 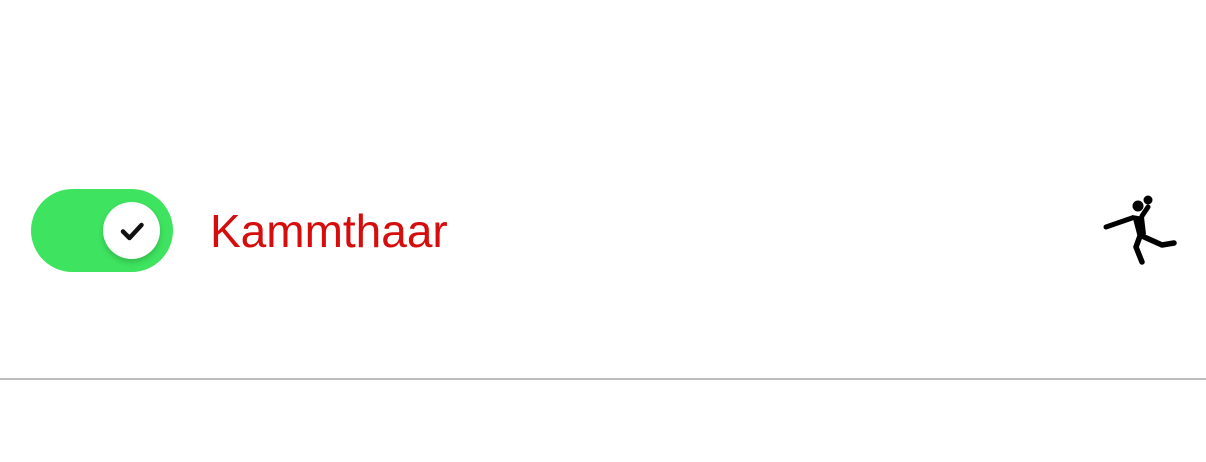 I want to click on checkmark-icon, so click(x=132, y=231).